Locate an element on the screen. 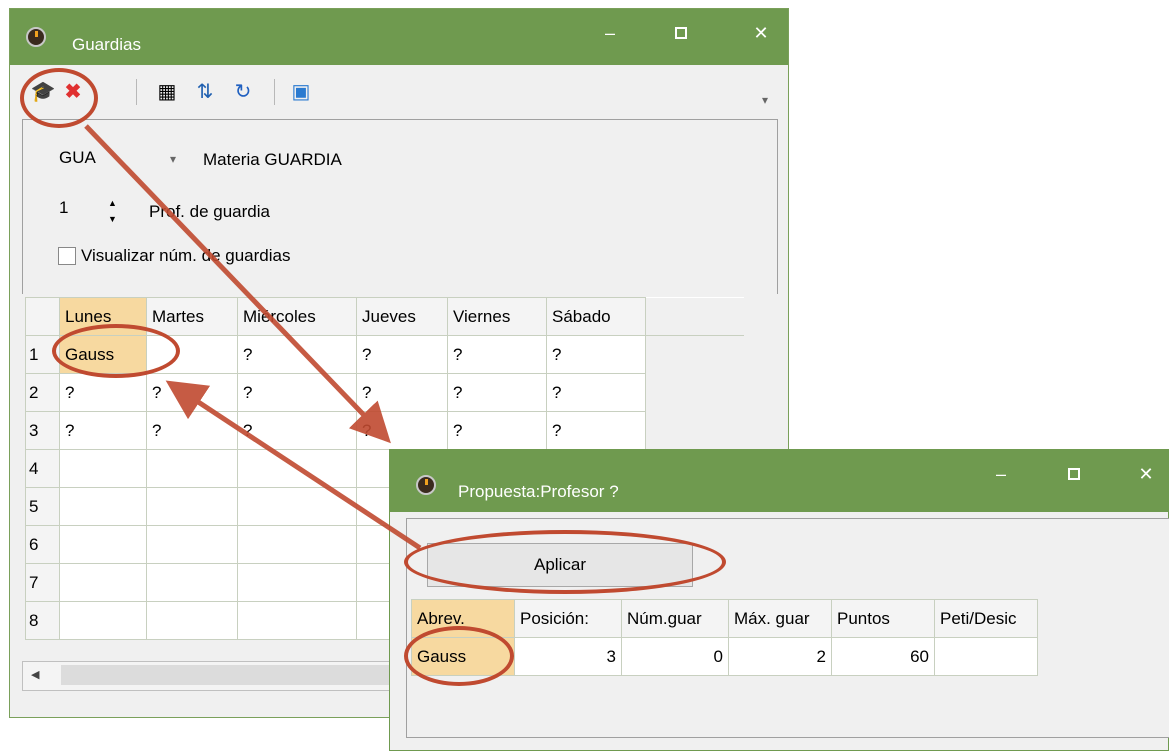 The image size is (1169, 751). spin-down-icon: ▼ is located at coordinates (112, 219).